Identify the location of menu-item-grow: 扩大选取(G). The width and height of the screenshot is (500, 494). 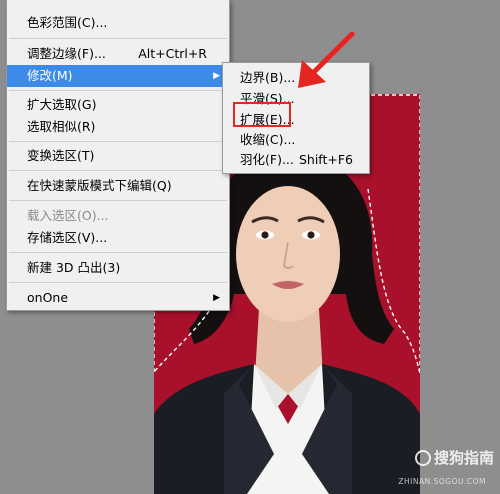
(118, 105).